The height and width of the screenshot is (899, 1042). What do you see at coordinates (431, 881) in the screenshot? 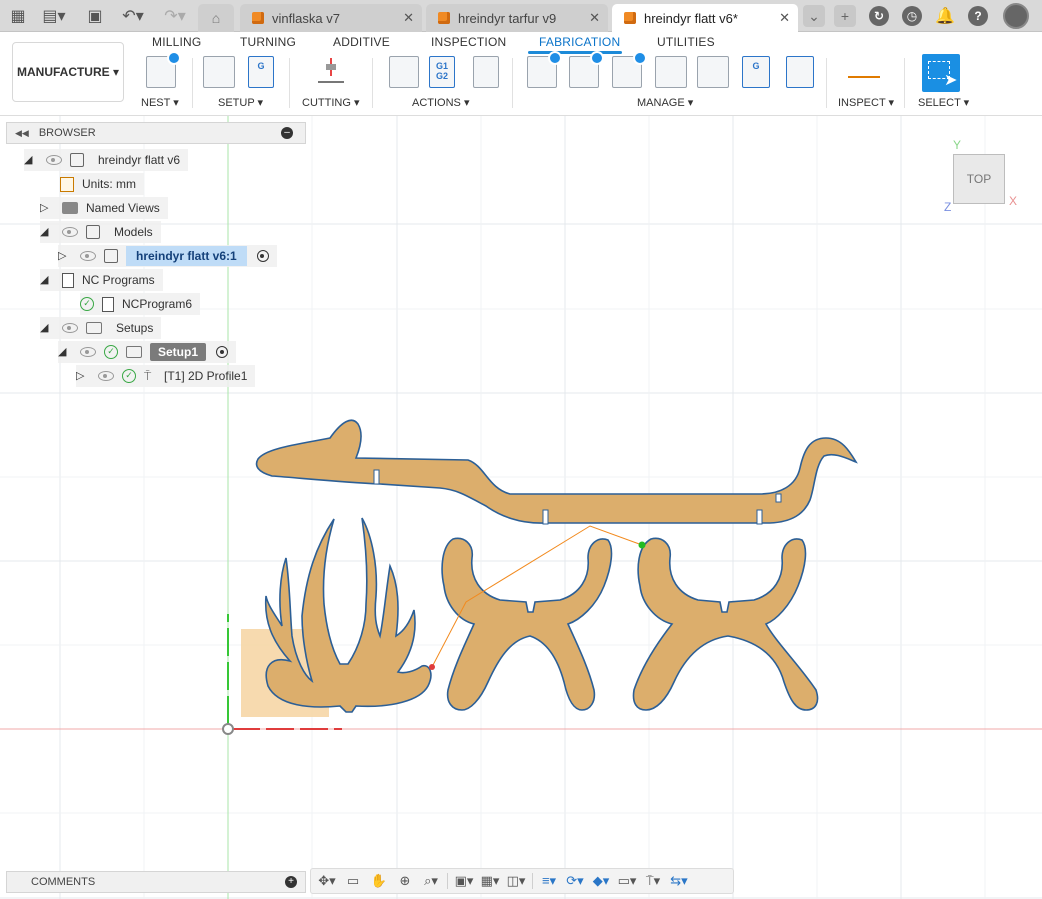
I see `fit-icon: ⌕▾` at bounding box center [431, 881].